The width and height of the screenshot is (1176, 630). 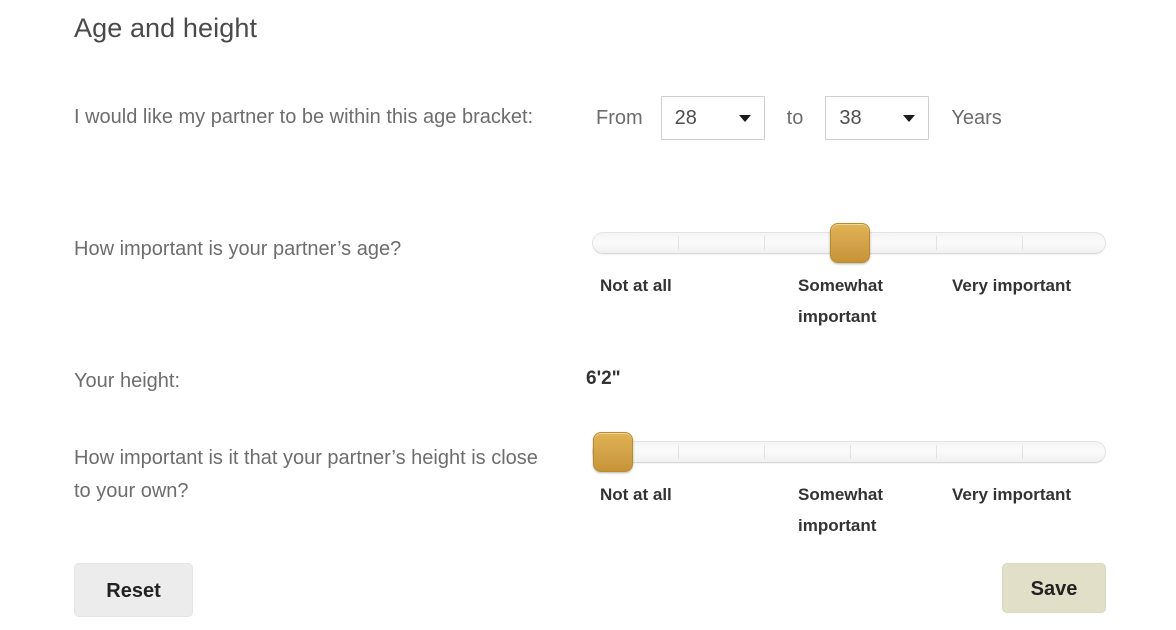 What do you see at coordinates (795, 118) in the screenshot?
I see `to-label: to` at bounding box center [795, 118].